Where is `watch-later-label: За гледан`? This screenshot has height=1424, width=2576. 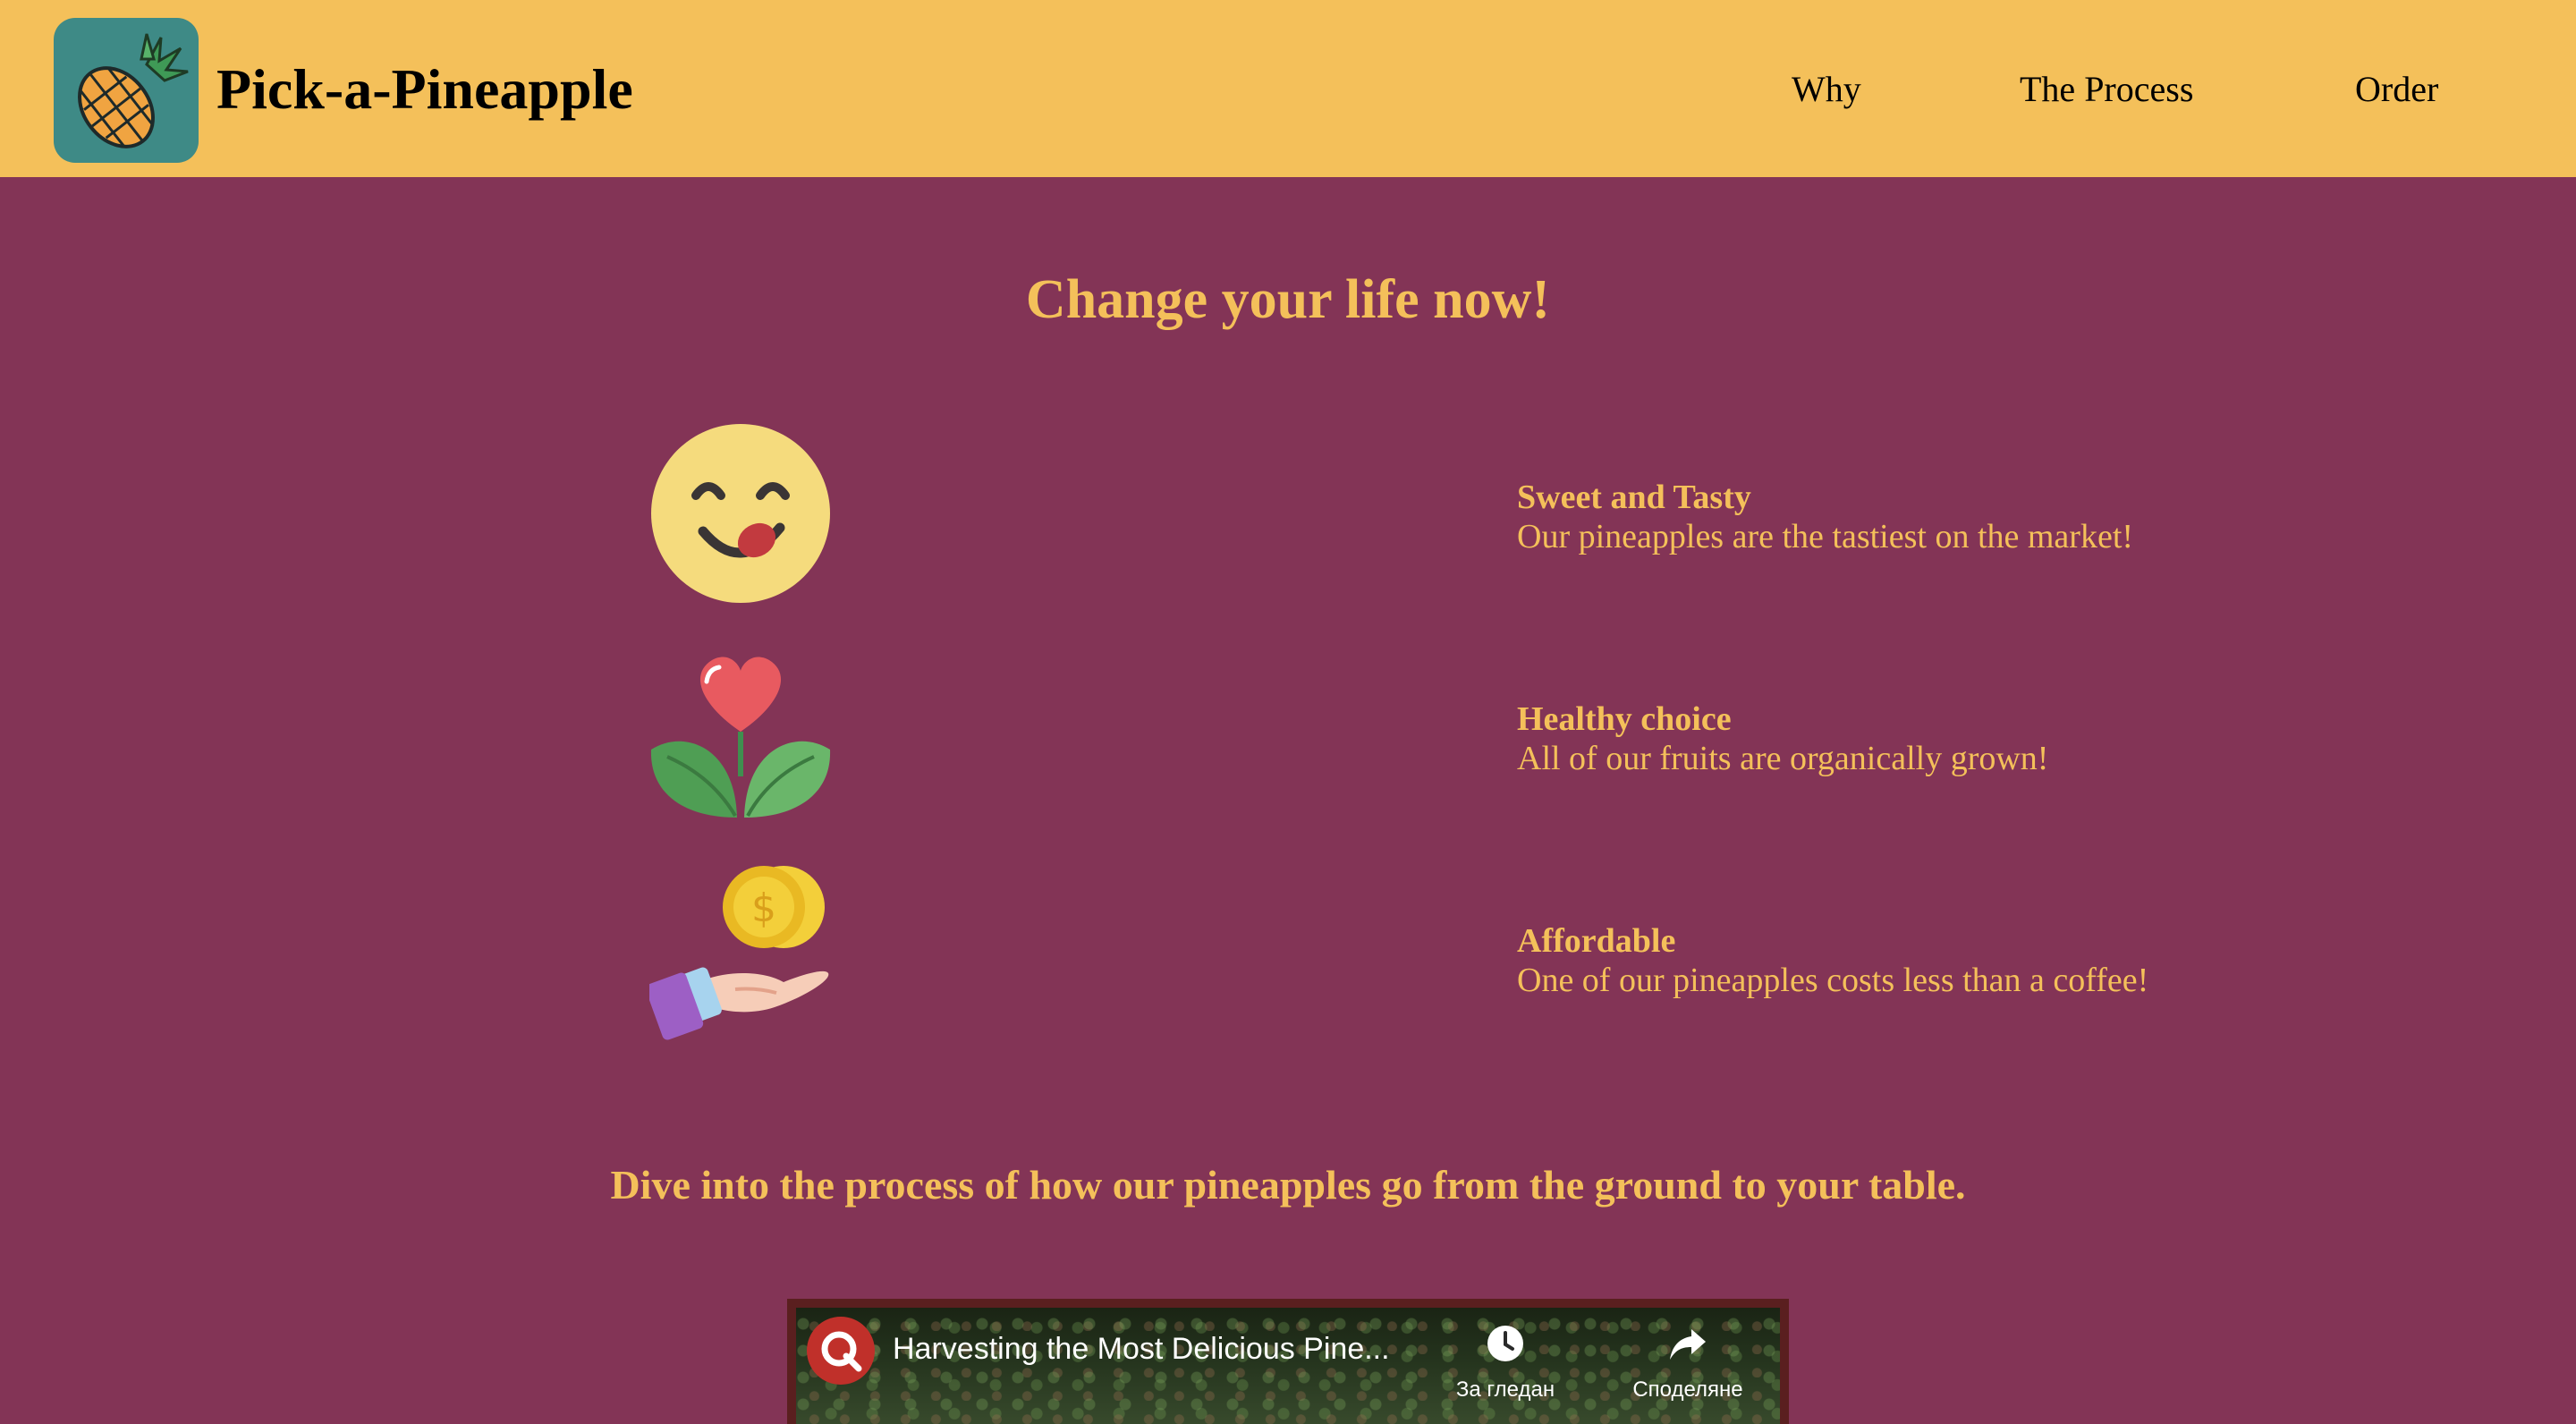 watch-later-label: За гледан is located at coordinates (1505, 1389).